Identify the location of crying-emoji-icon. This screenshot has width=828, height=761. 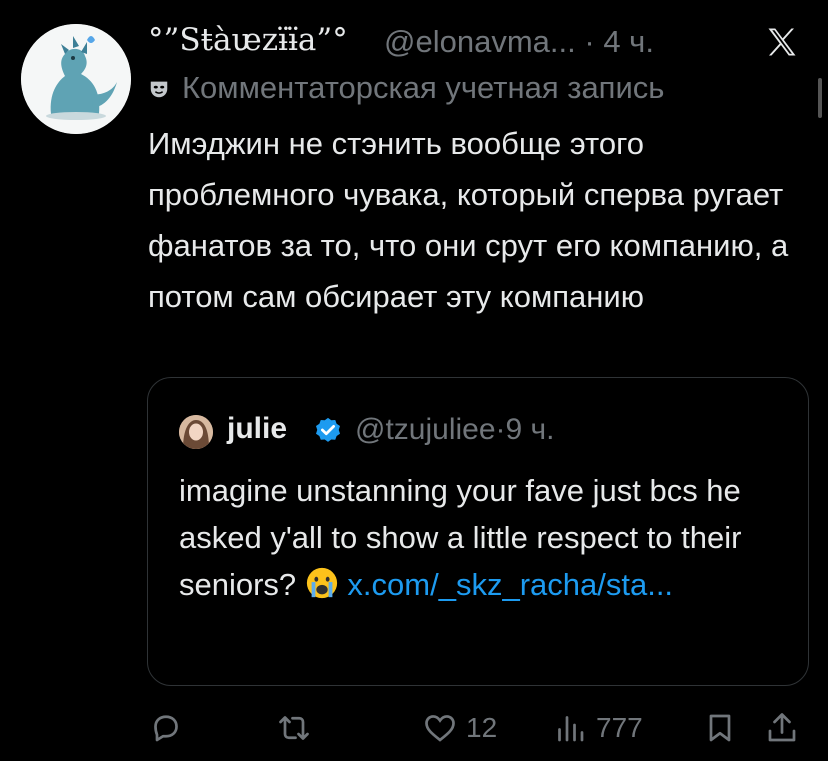
(321, 583).